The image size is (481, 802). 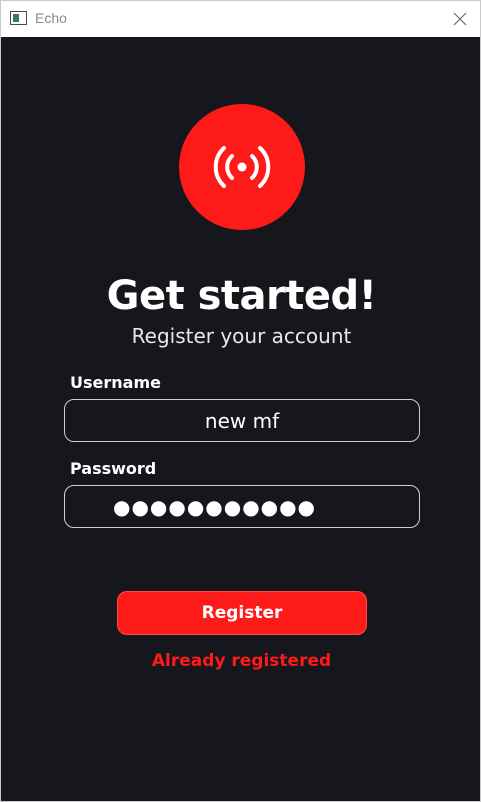 I want to click on password-field, so click(x=242, y=506).